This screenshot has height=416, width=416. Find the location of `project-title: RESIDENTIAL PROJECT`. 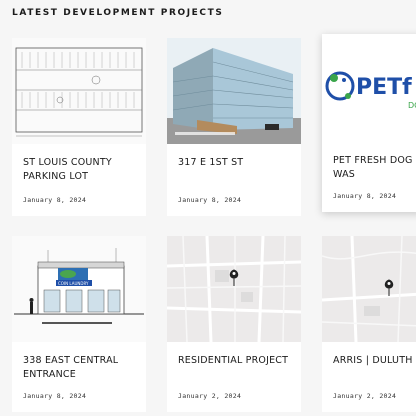

project-title: RESIDENTIAL PROJECT is located at coordinates (235, 361).